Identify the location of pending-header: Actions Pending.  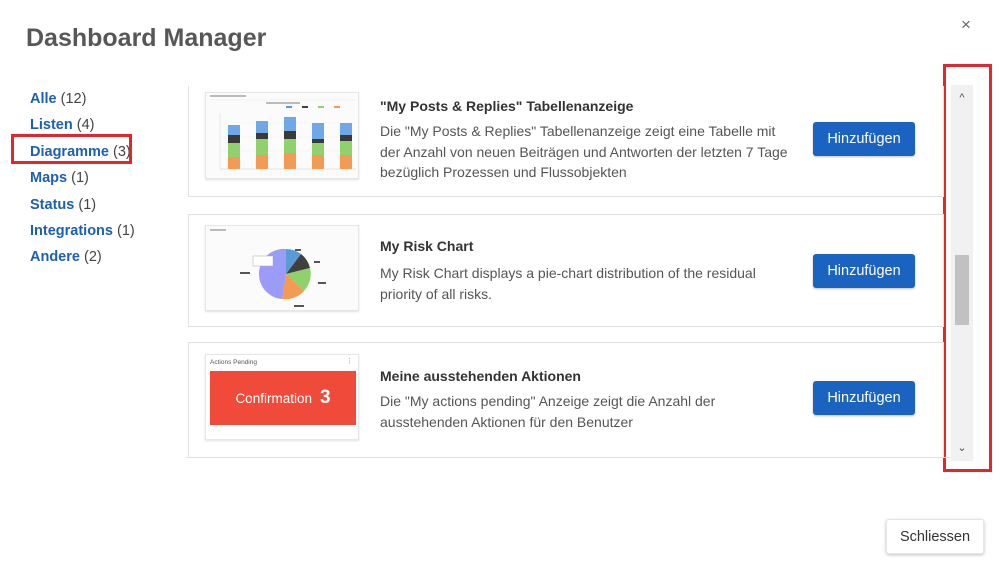
(233, 362).